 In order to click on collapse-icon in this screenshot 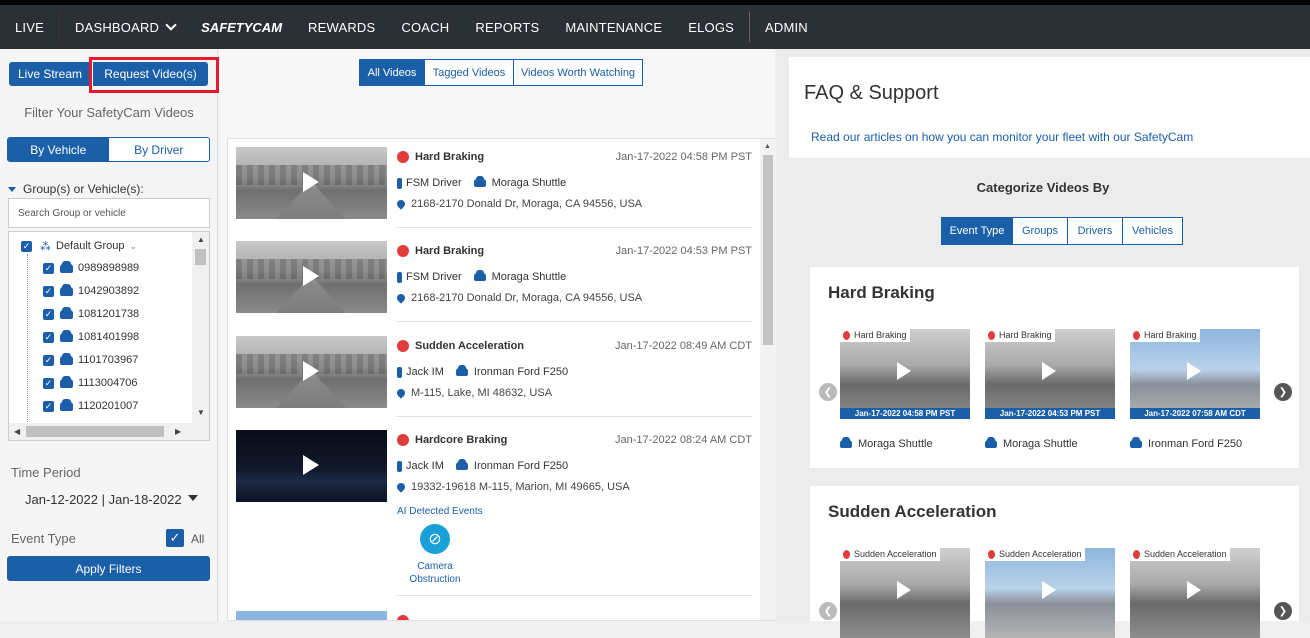, I will do `click(12, 189)`.